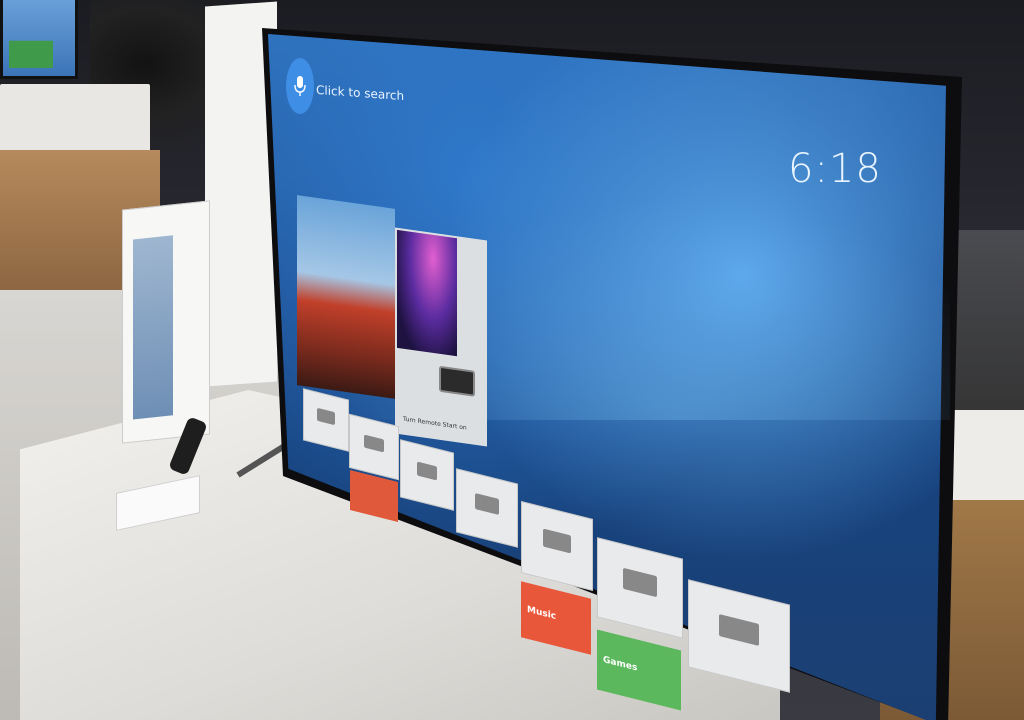 The image size is (1024, 720). I want to click on component-icon, so click(487, 503).